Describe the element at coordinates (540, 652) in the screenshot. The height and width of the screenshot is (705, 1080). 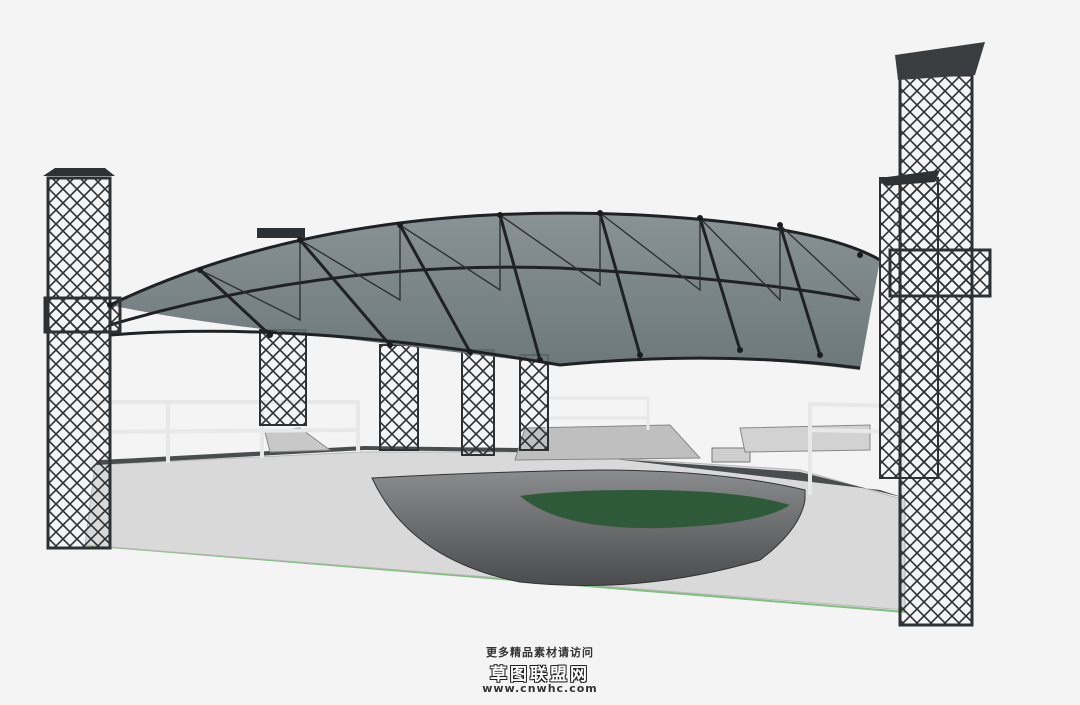
I see `watermark-line-1: 更多精品素材请访问` at that location.